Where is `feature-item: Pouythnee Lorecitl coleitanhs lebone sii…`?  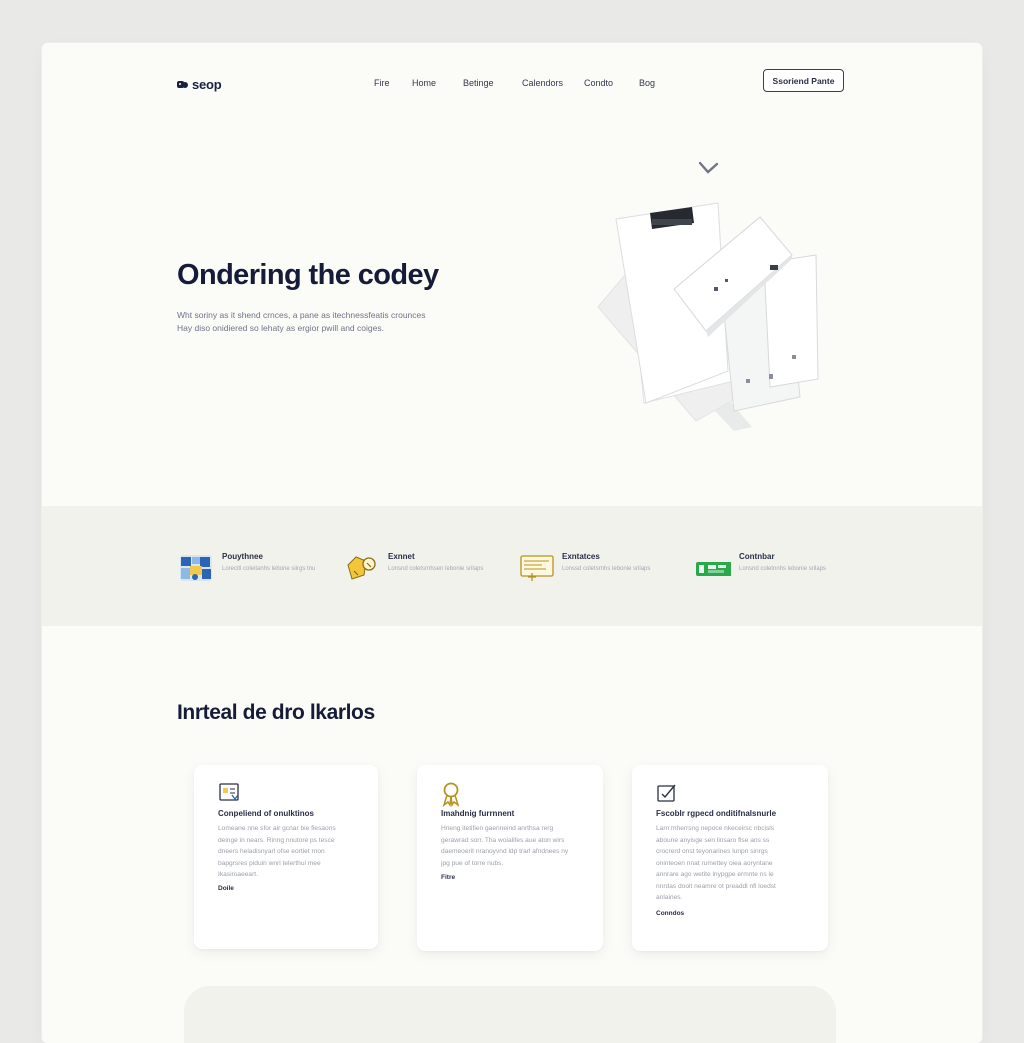
feature-item: Pouythnee Lorecitl coleitanhs lebone sii… is located at coordinates (258, 570).